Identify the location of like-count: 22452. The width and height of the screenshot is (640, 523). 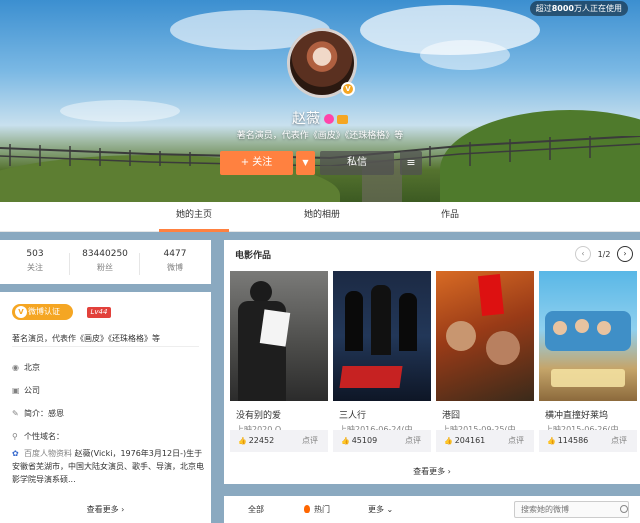
(256, 441).